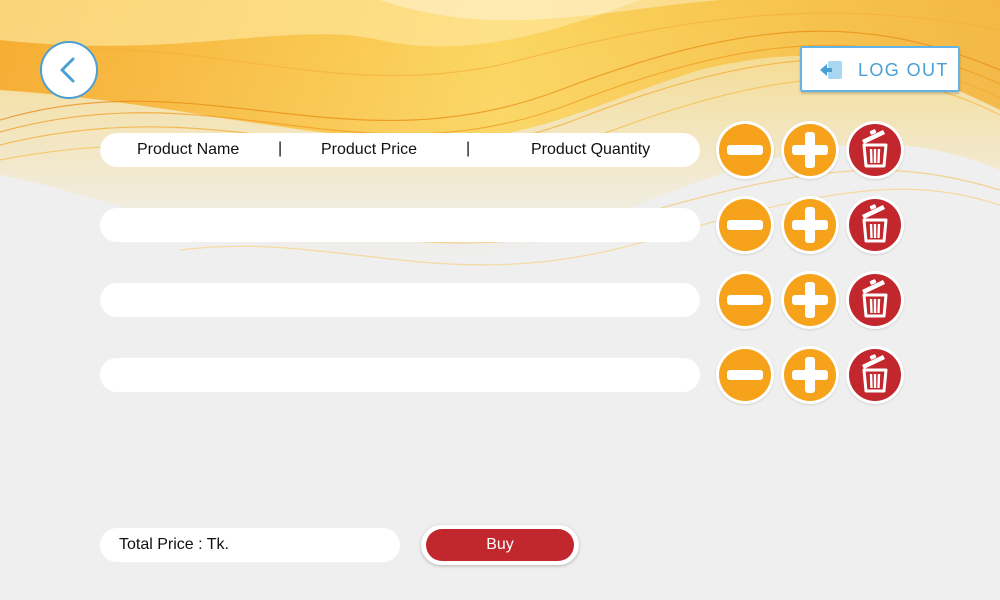  Describe the element at coordinates (903, 70) in the screenshot. I see `logout-label: LOG OUT` at that location.